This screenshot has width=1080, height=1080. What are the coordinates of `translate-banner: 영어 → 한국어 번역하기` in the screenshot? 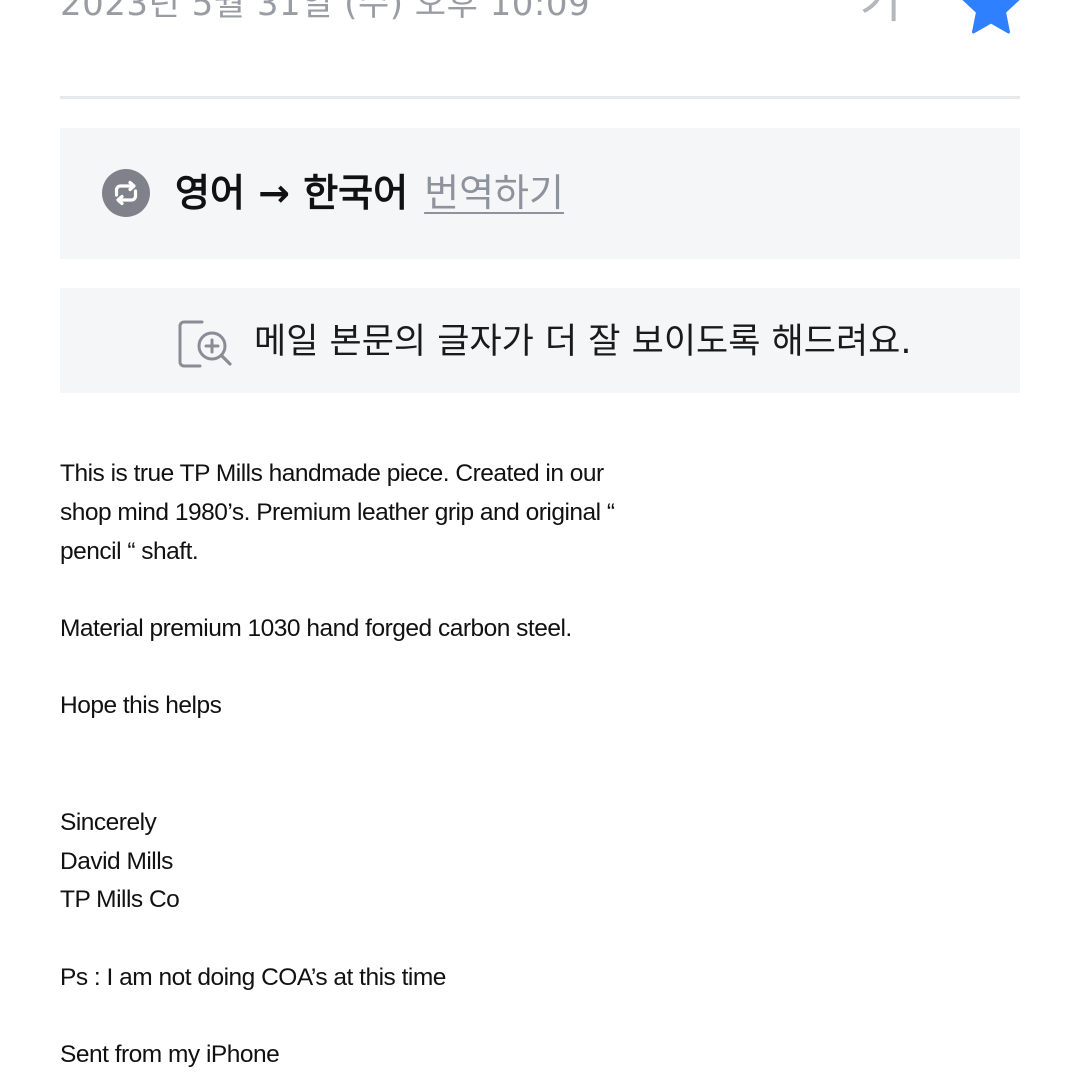 It's located at (540, 193).